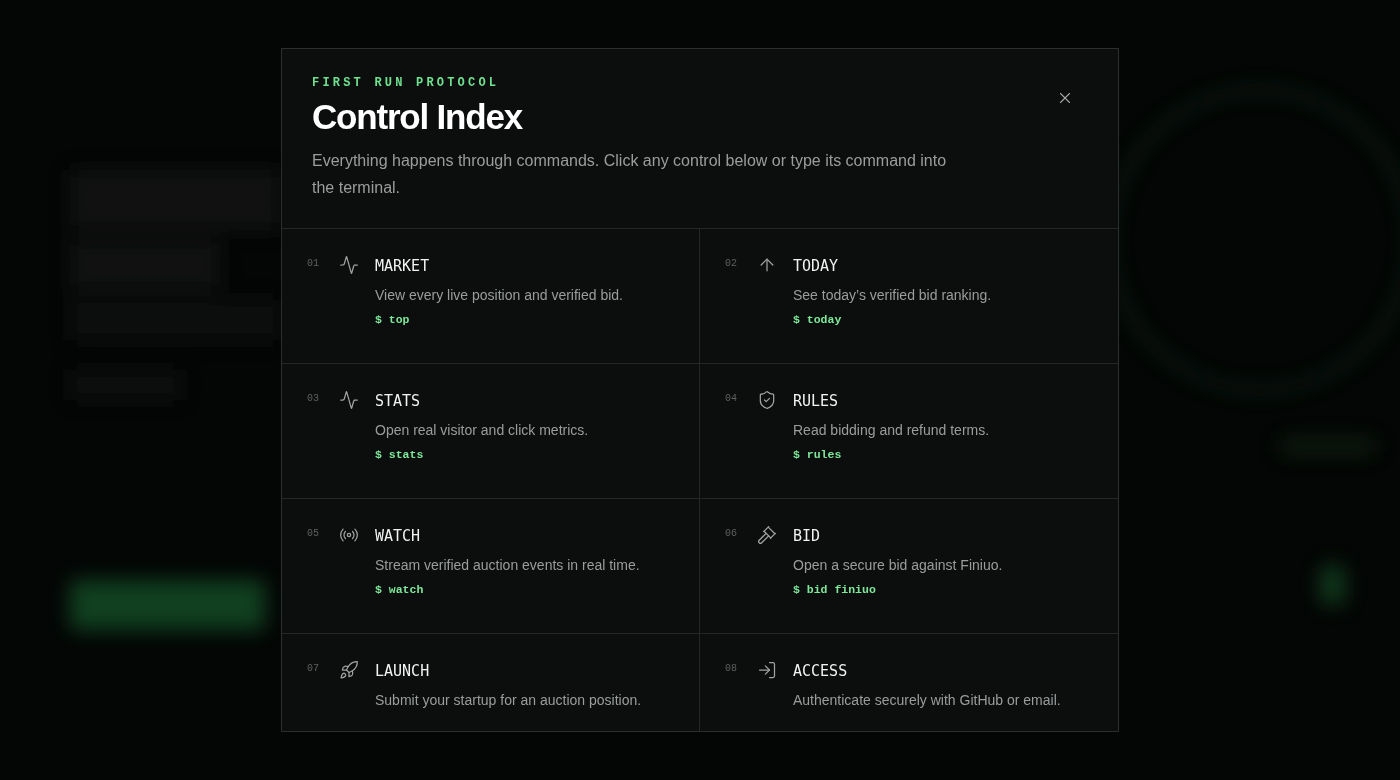 The image size is (1400, 780). What do you see at coordinates (891, 430) in the screenshot?
I see `control-description: Read bidding and refund terms.` at bounding box center [891, 430].